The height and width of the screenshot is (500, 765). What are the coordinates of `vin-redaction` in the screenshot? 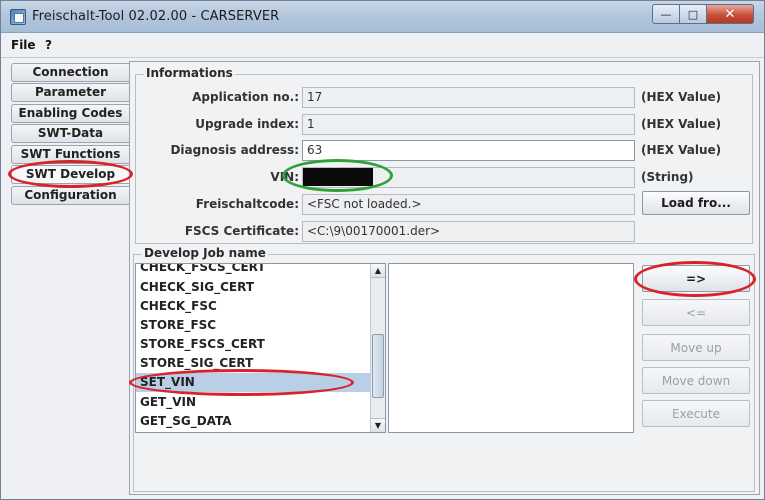 It's located at (338, 177).